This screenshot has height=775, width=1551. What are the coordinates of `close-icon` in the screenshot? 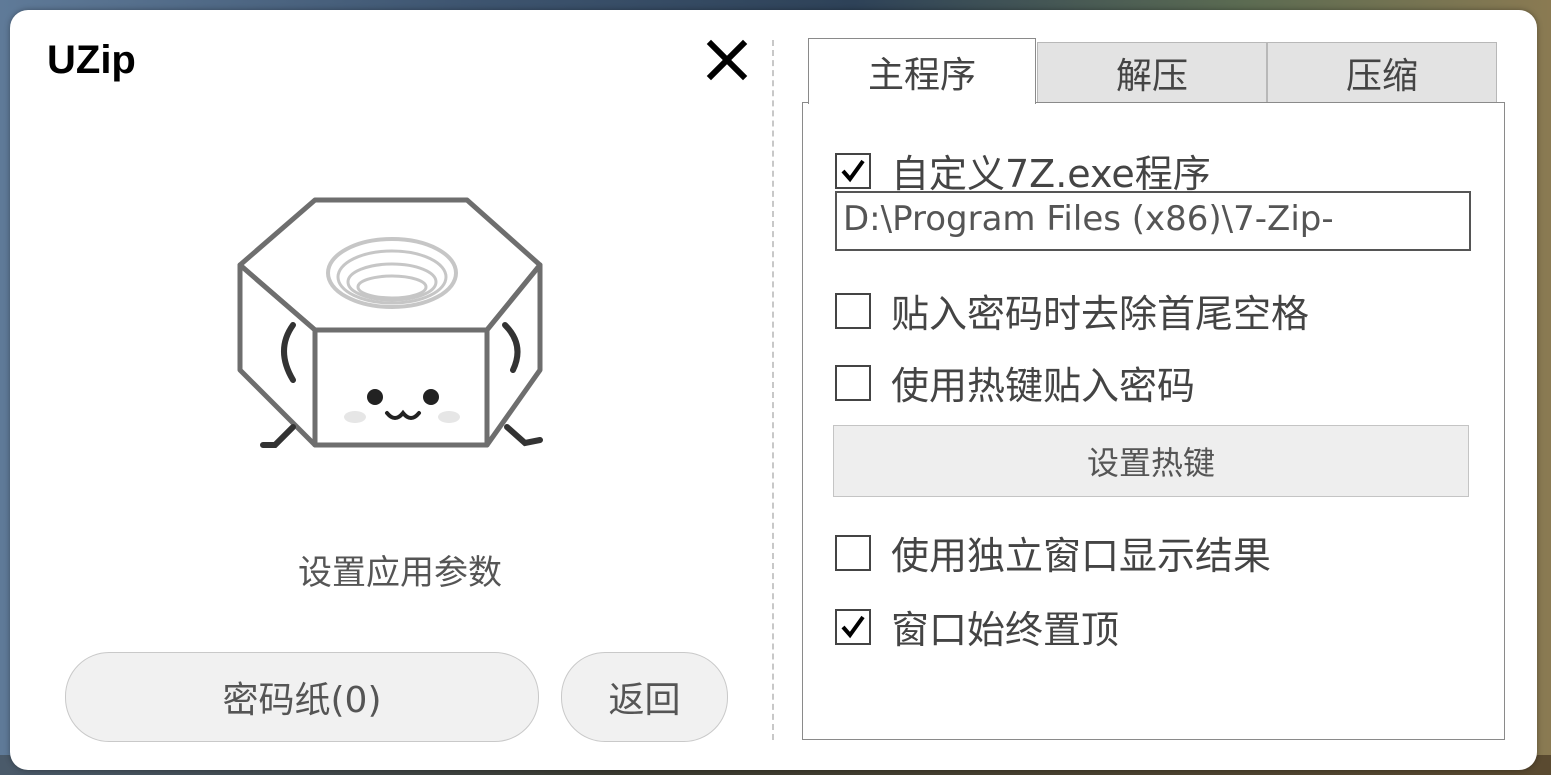 It's located at (727, 60).